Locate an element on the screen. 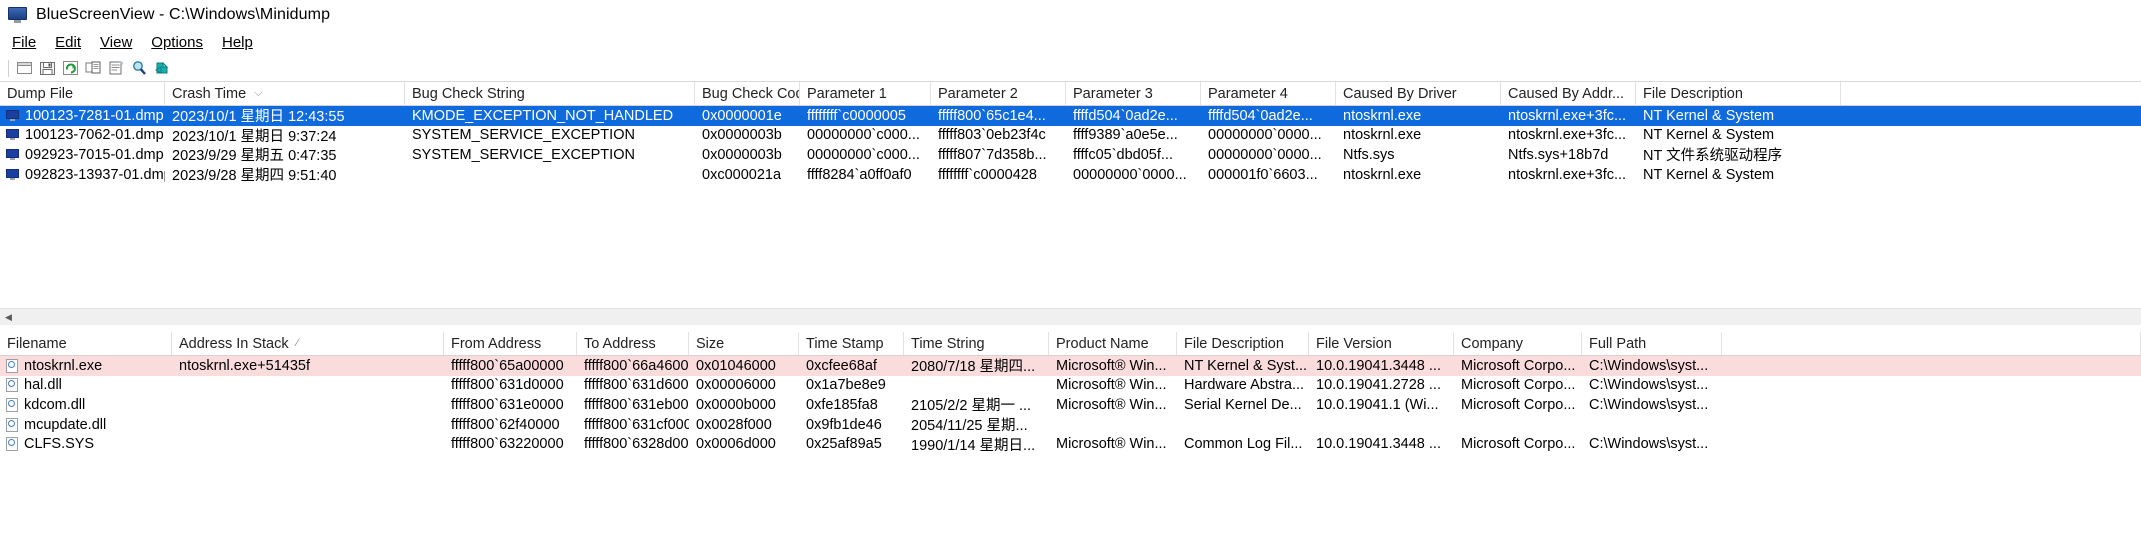 The image size is (2141, 546). column-header-time-stamp: Time Stamp is located at coordinates (851, 343).